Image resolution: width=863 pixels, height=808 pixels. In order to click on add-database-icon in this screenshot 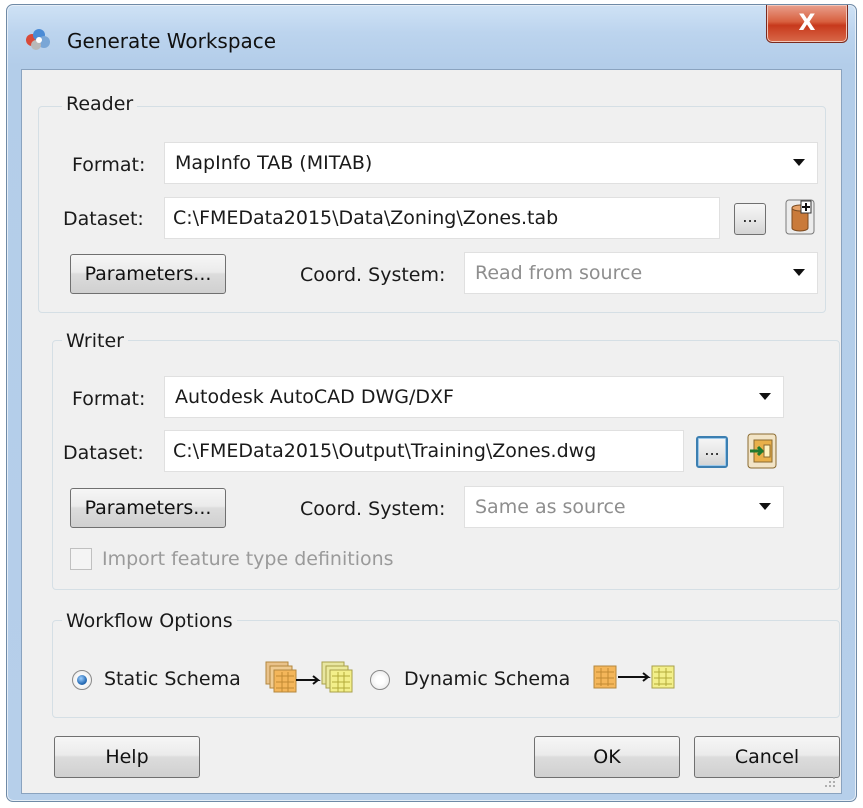, I will do `click(800, 217)`.